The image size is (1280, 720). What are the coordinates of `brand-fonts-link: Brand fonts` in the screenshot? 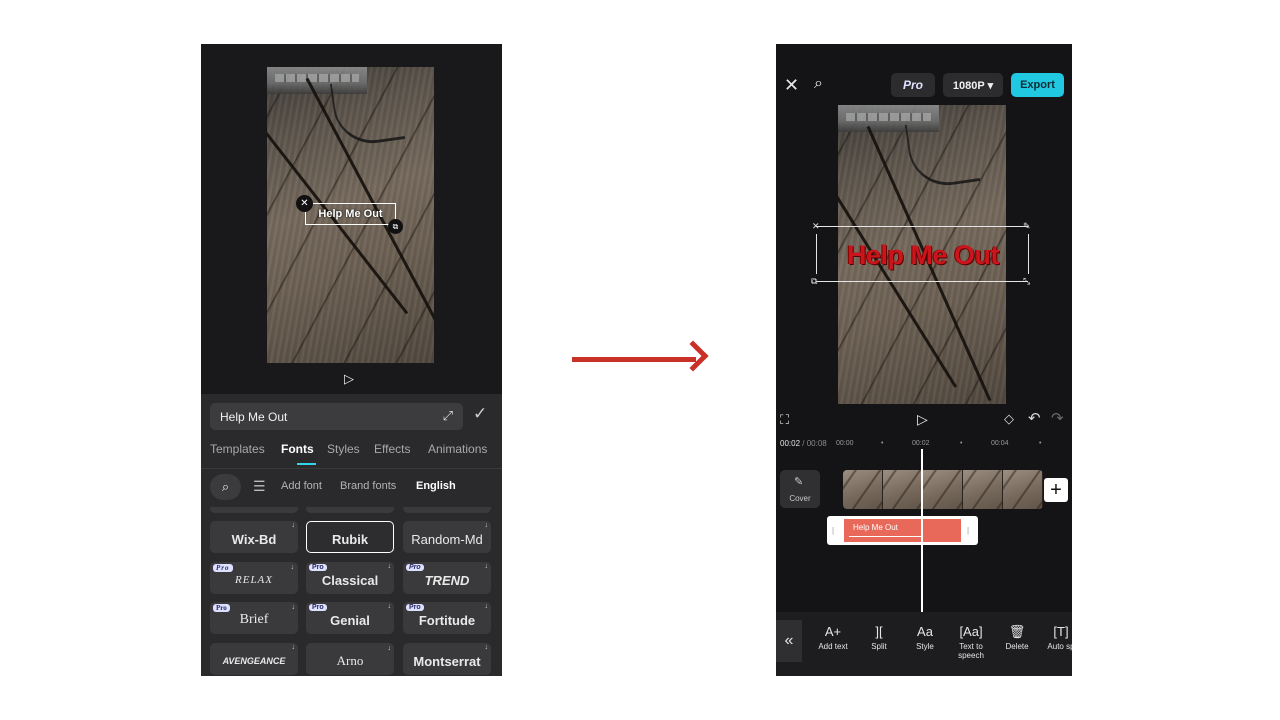 It's located at (368, 486).